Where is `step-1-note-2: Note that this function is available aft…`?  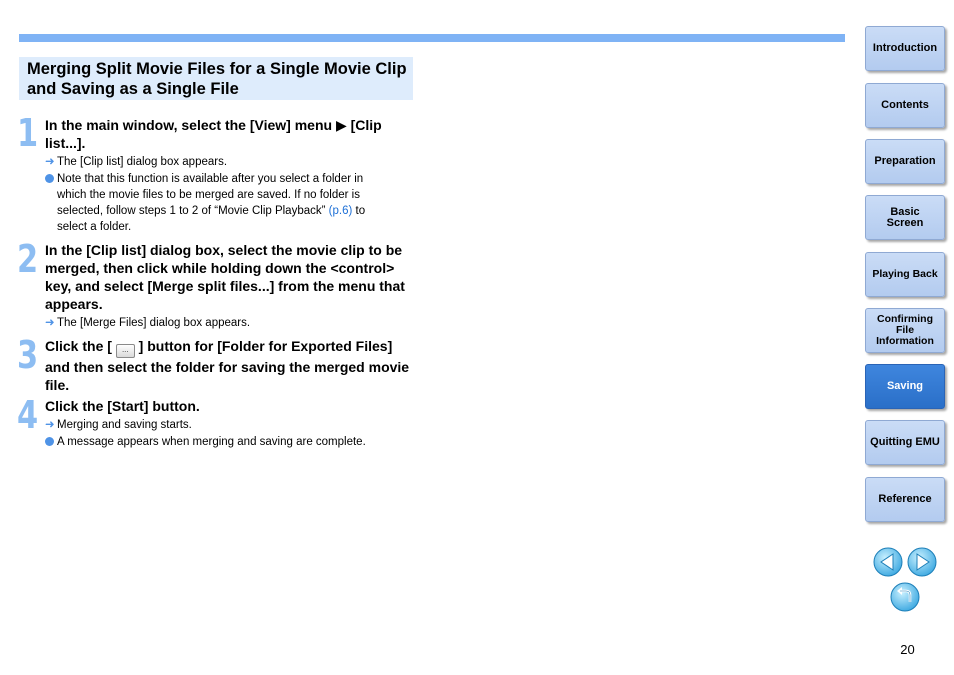
step-1-note-2: Note that this function is available aft… is located at coordinates (220, 203).